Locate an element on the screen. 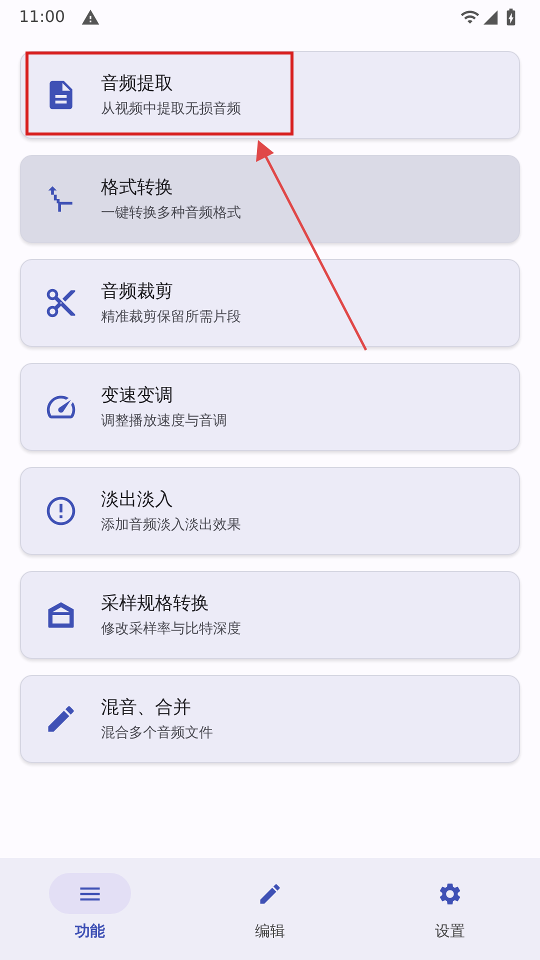 The height and width of the screenshot is (960, 540). feature-card: 淡出淡入 添加音频淡入淡出效果 is located at coordinates (270, 511).